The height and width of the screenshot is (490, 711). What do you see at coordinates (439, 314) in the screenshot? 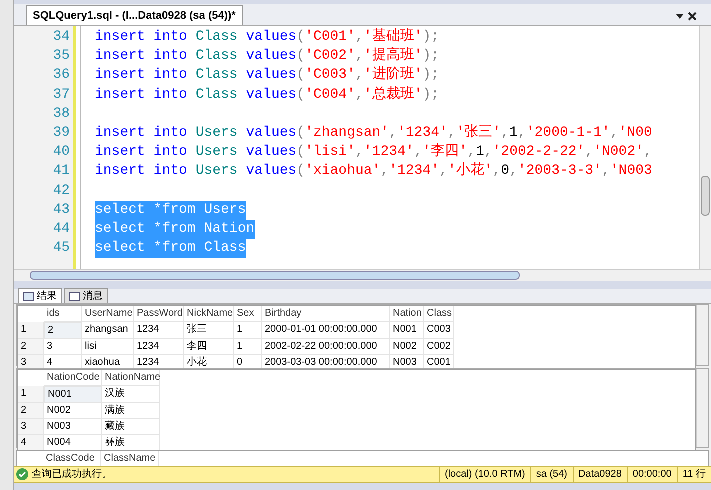
I see `column-header: Class` at bounding box center [439, 314].